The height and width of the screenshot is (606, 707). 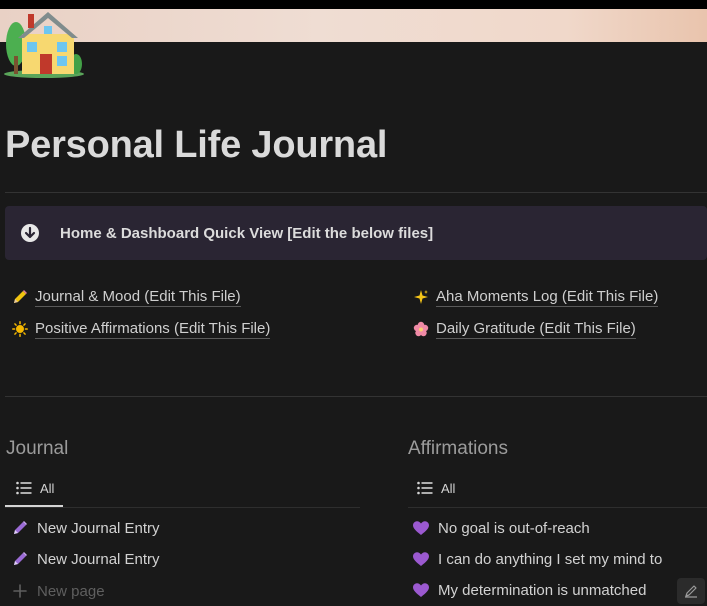 What do you see at coordinates (353, 4) in the screenshot?
I see `top-bar` at bounding box center [353, 4].